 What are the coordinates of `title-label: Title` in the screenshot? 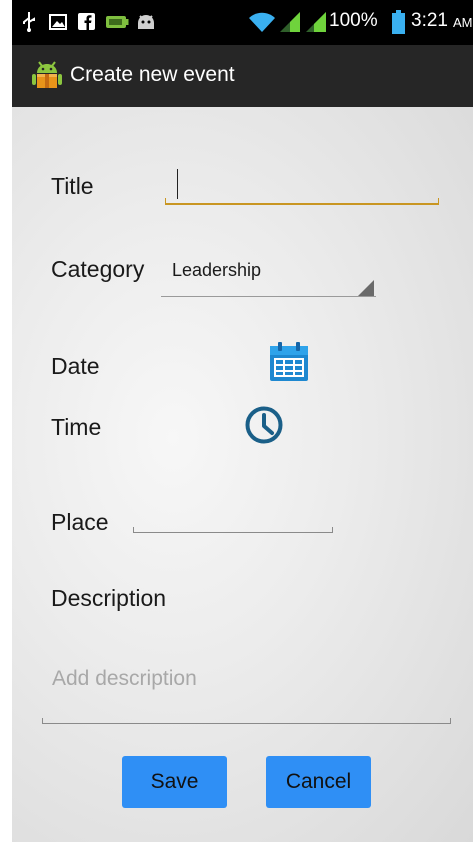 It's located at (72, 186).